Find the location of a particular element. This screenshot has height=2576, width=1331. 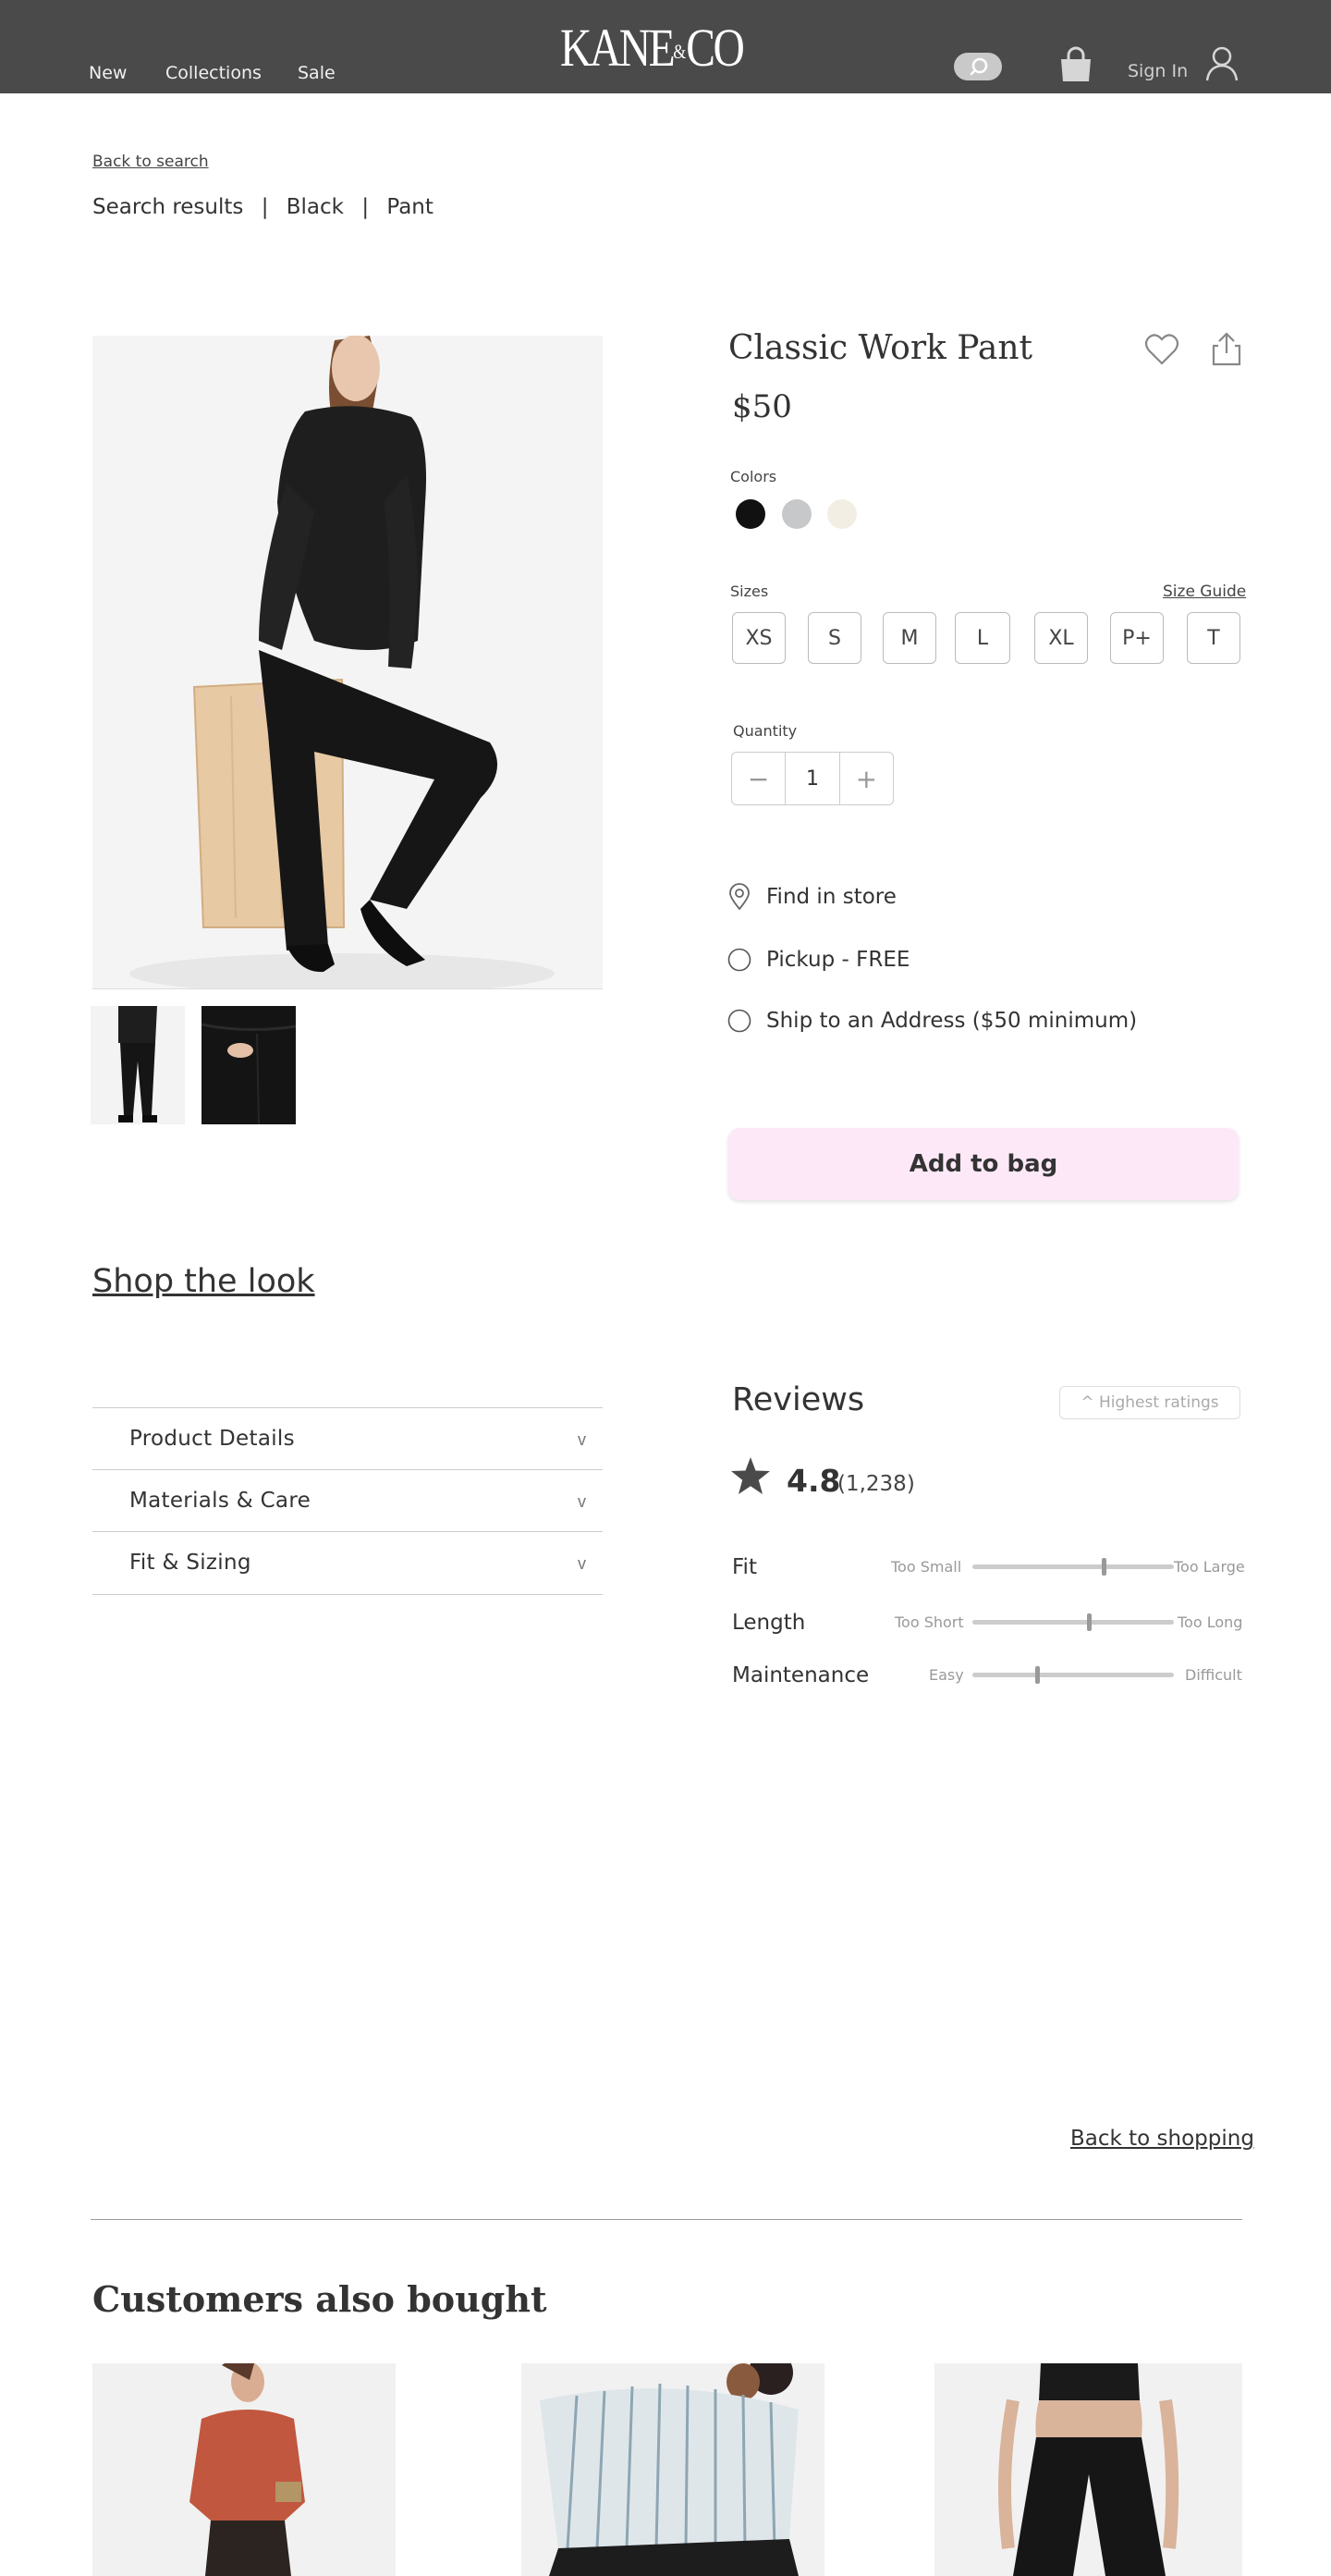

logo-text-left: KANE is located at coordinates (618, 48).